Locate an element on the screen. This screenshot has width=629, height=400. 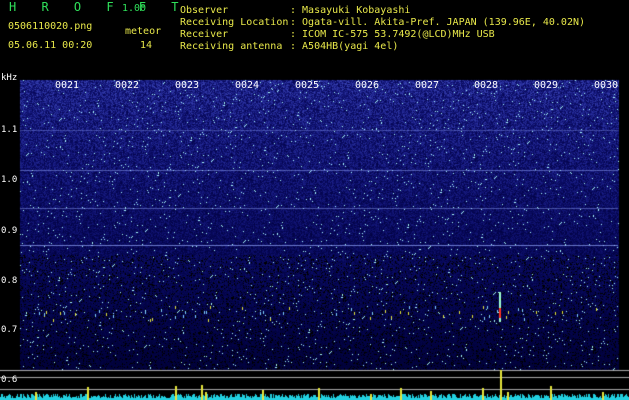
meteor-label: meteor is located at coordinates (143, 31).